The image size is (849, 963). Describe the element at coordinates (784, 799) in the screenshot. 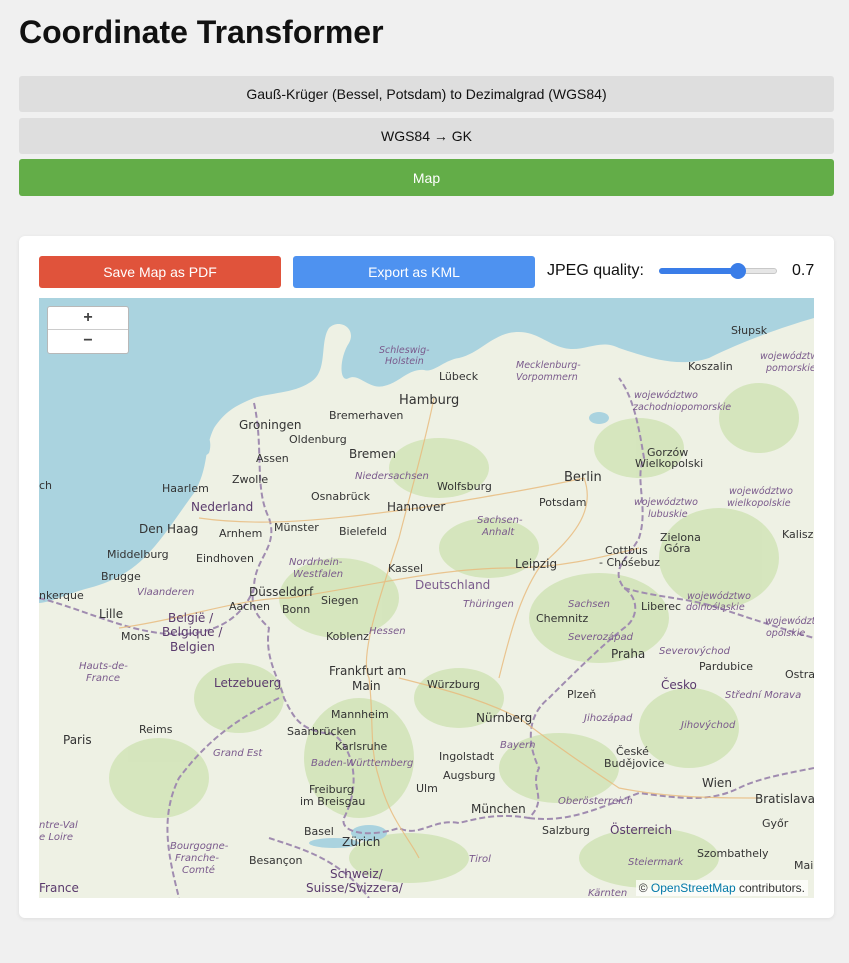

I see `svg-text: Bratislava` at that location.